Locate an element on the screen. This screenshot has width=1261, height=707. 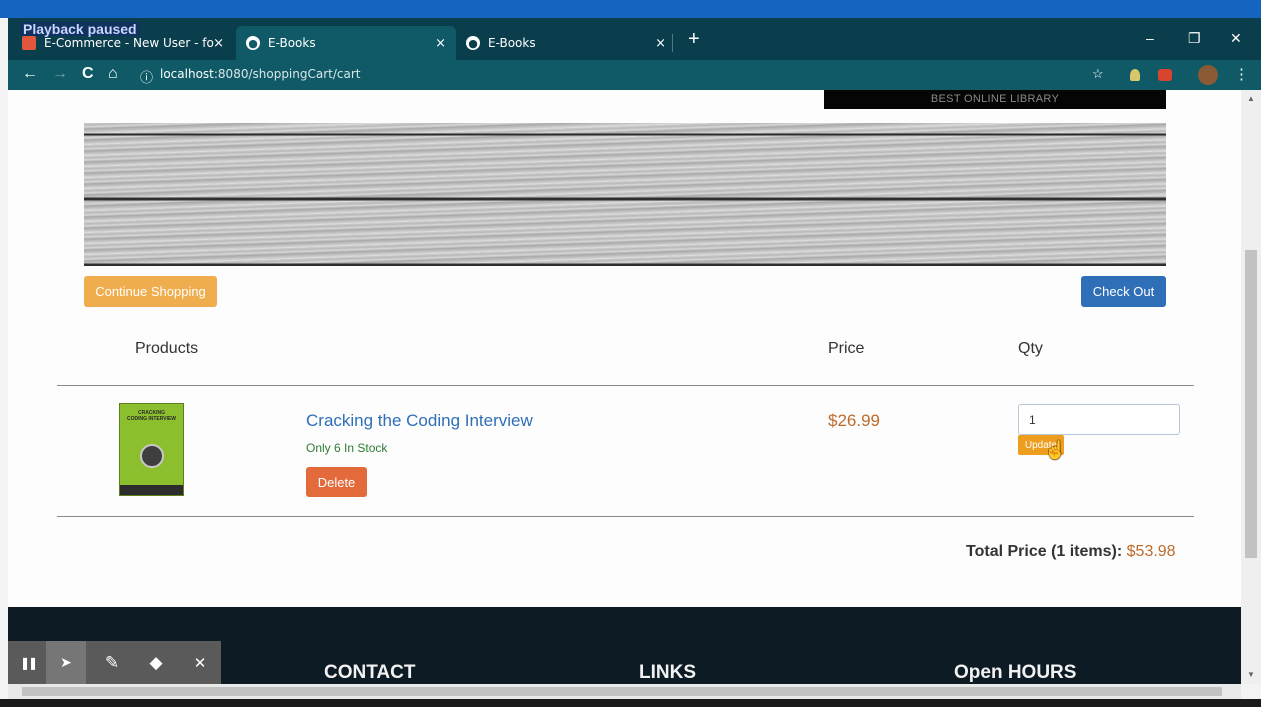
library-banner: BEST ONLINE LIBRARY is located at coordinates (995, 99).